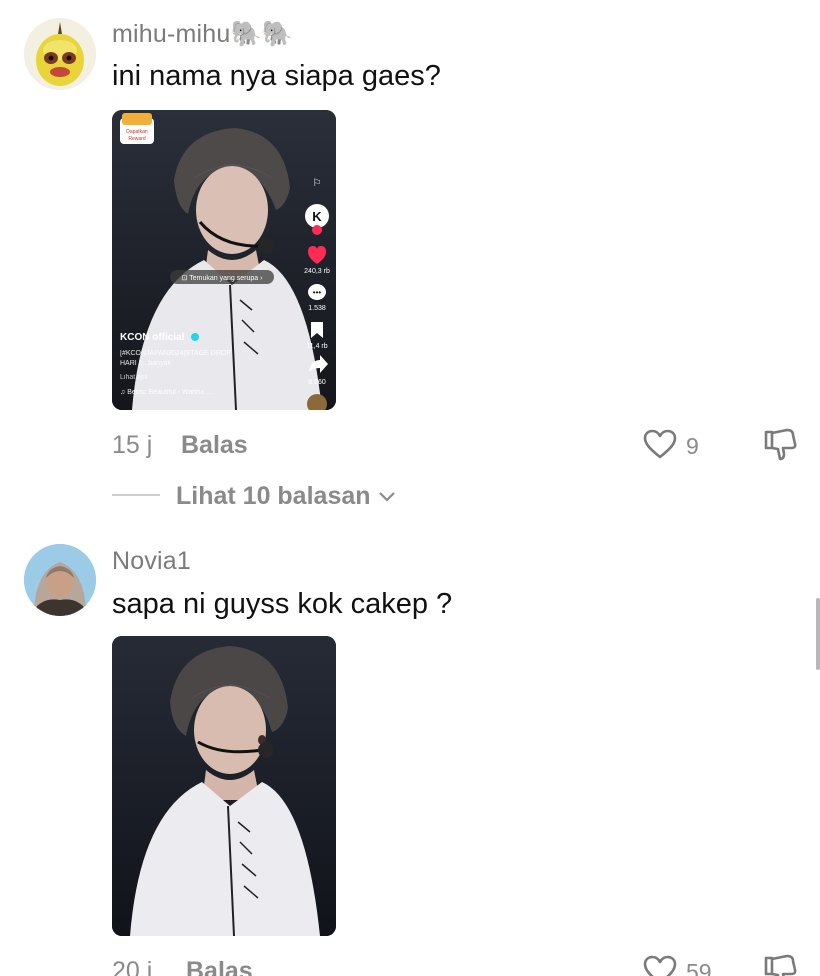 This screenshot has height=976, width=820. I want to click on comment-image, so click(224, 786).